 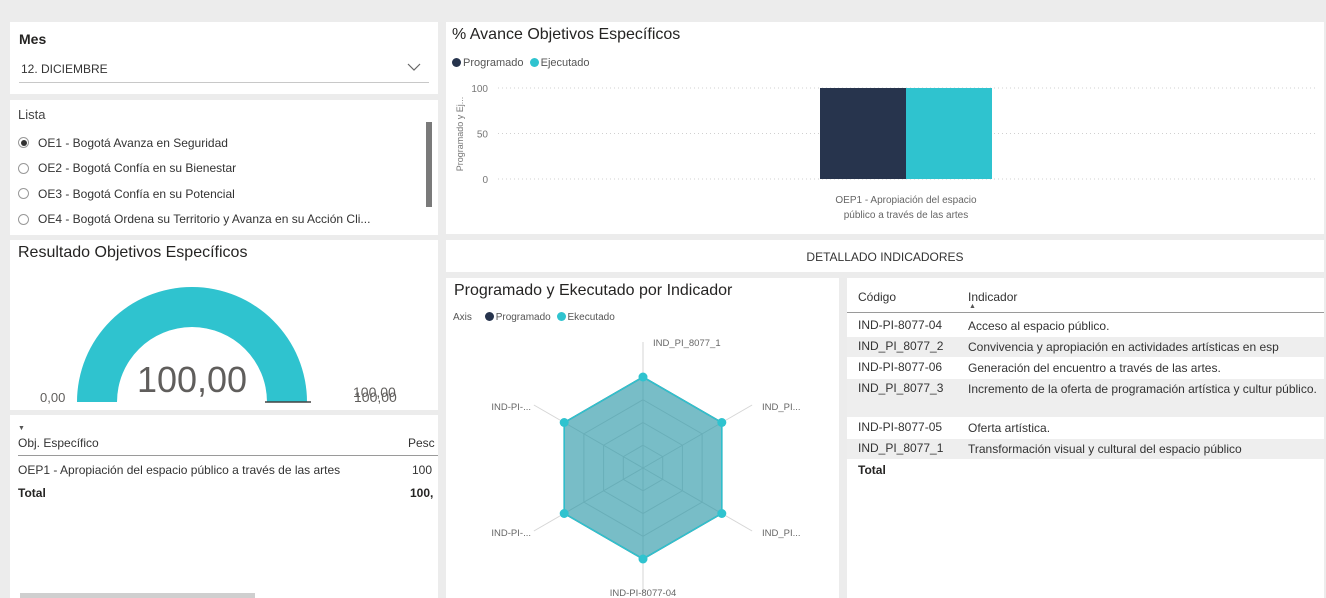 What do you see at coordinates (900, 427) in the screenshot?
I see `cell-codigo: IND-PI-8077-05` at bounding box center [900, 427].